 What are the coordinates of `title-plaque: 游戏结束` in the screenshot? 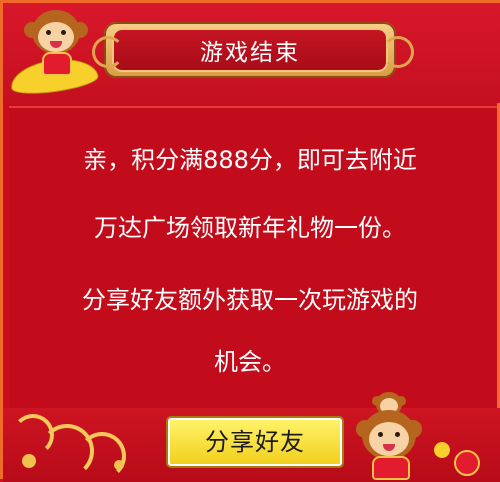 It's located at (250, 50).